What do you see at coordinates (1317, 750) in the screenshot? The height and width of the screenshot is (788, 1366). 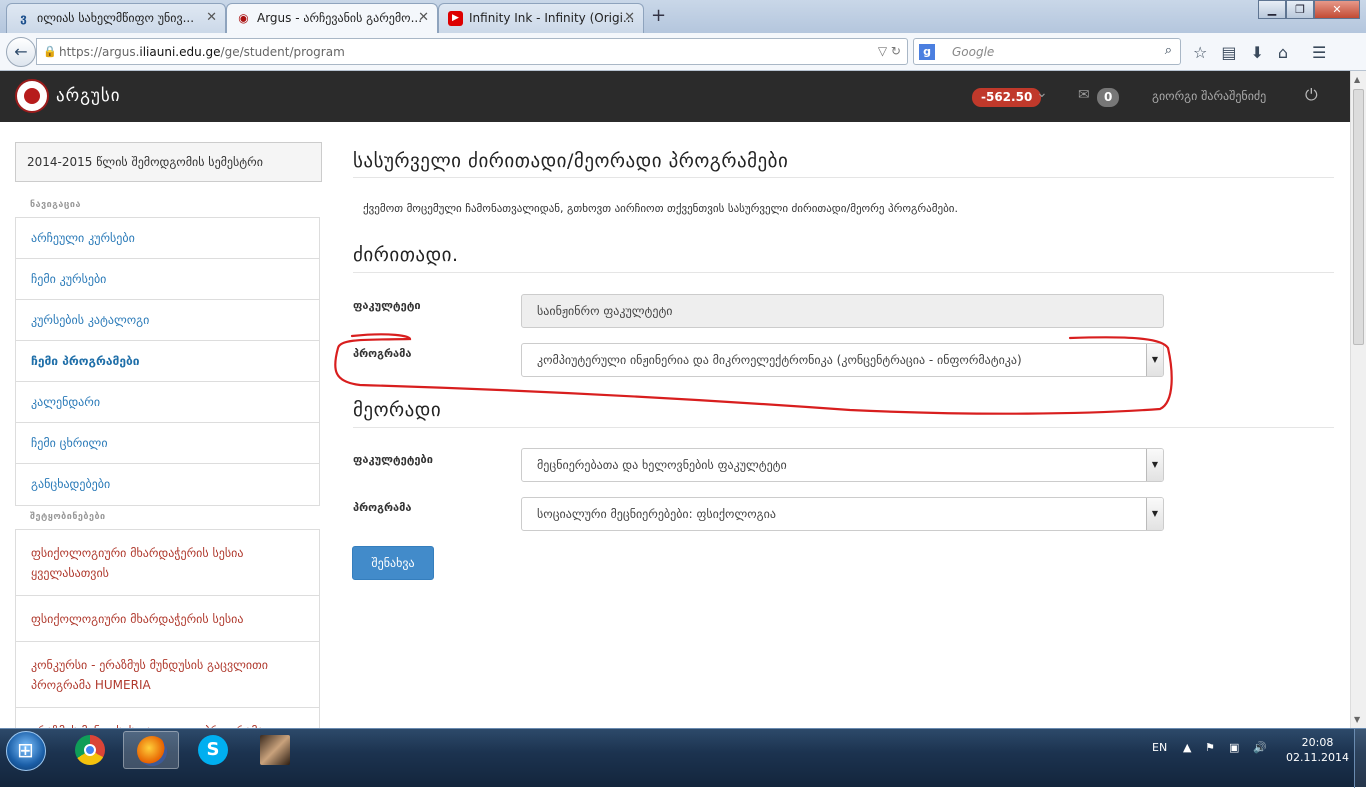 I see `system-clock: 20:08 02.11.2014` at bounding box center [1317, 750].